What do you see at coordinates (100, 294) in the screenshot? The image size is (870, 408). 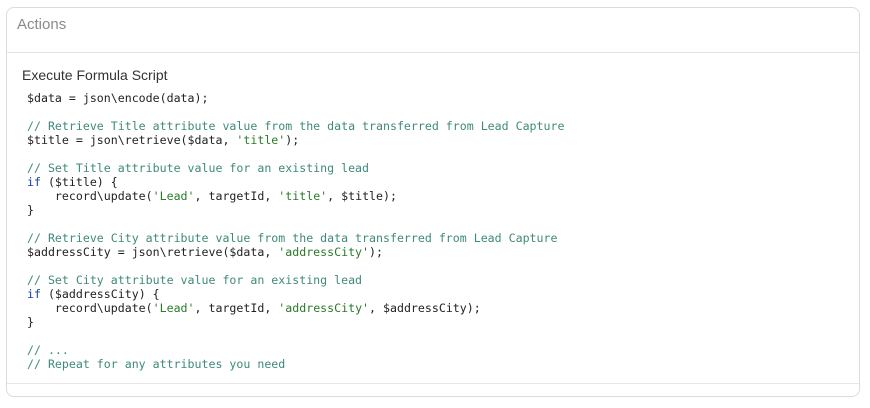 I see `code-token: ($addressCity) {` at bounding box center [100, 294].